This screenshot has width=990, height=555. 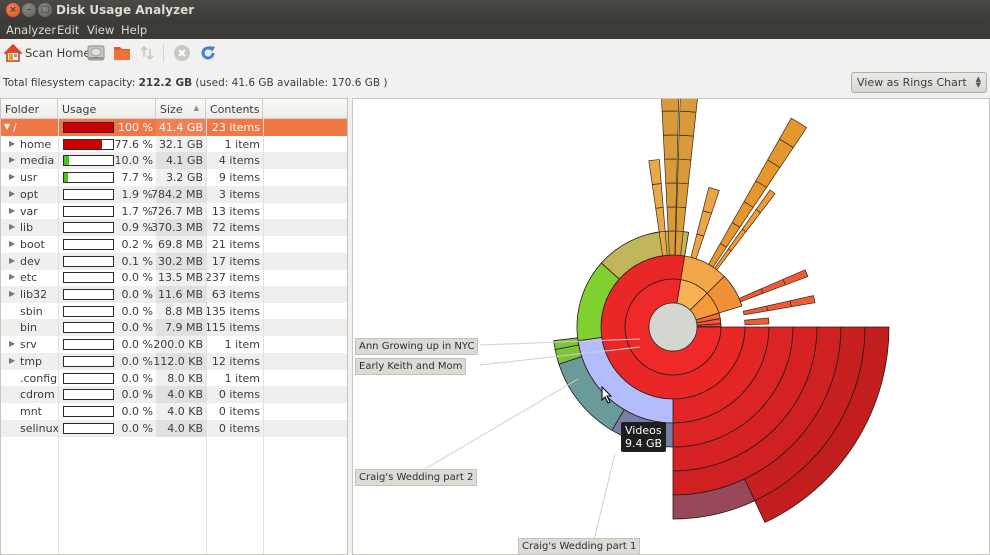 What do you see at coordinates (47, 53) in the screenshot?
I see `scan-home-button: Scan Home` at bounding box center [47, 53].